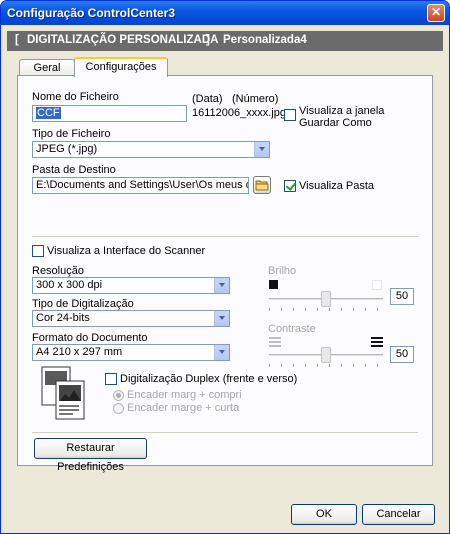  I want to click on scanner-interface-checkbox, so click(38, 251).